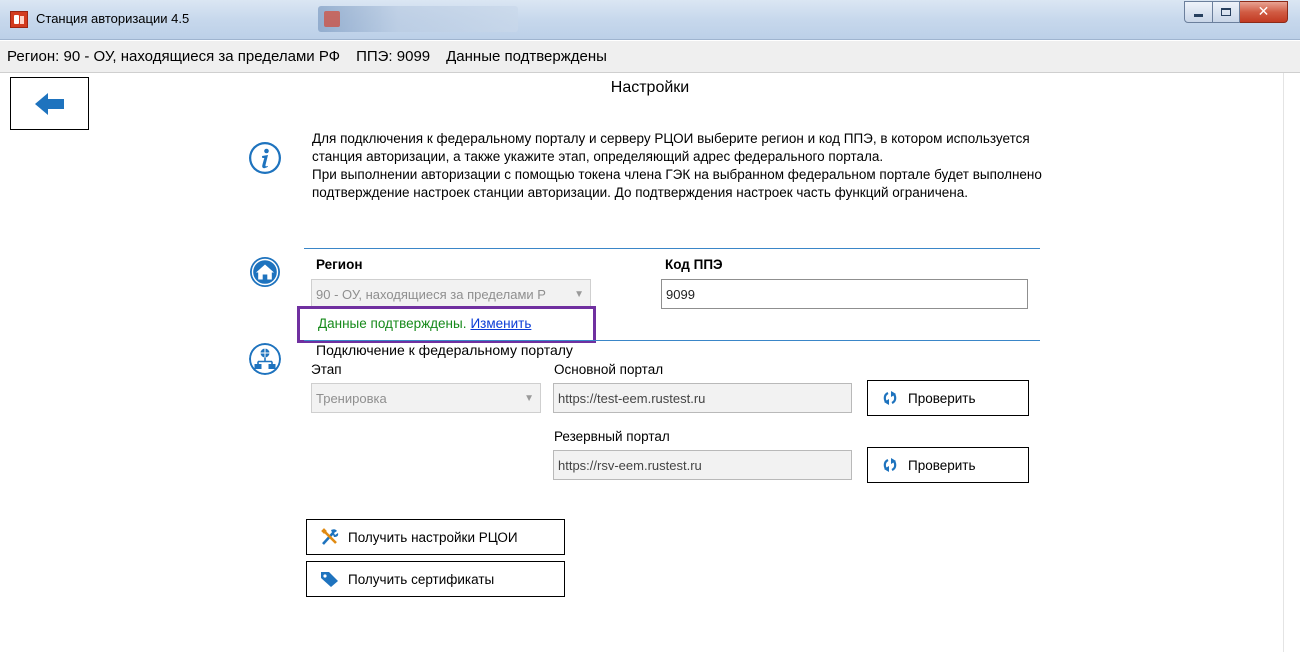  What do you see at coordinates (1198, 12) in the screenshot?
I see `minimize-button` at bounding box center [1198, 12].